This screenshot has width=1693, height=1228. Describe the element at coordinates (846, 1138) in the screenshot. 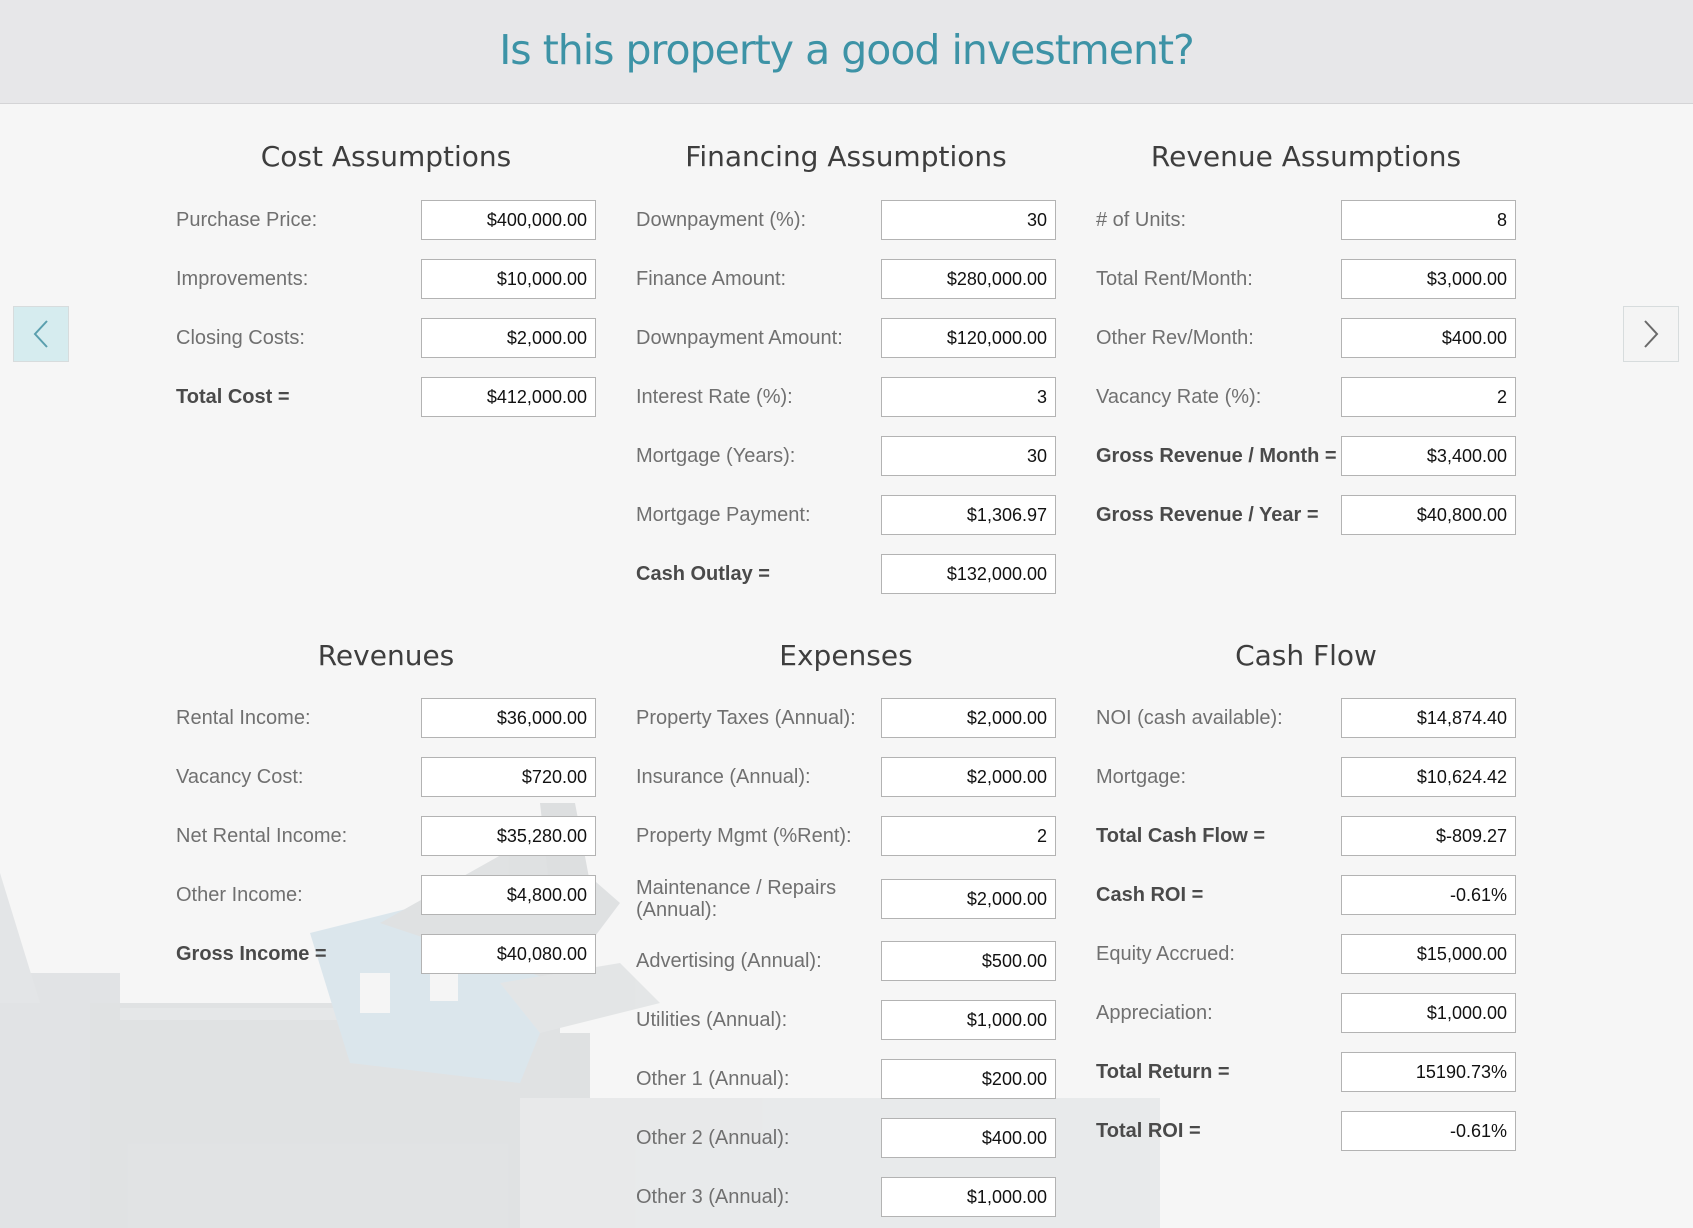

I see `form-row-other-2: Other 2 (Annual):` at that location.